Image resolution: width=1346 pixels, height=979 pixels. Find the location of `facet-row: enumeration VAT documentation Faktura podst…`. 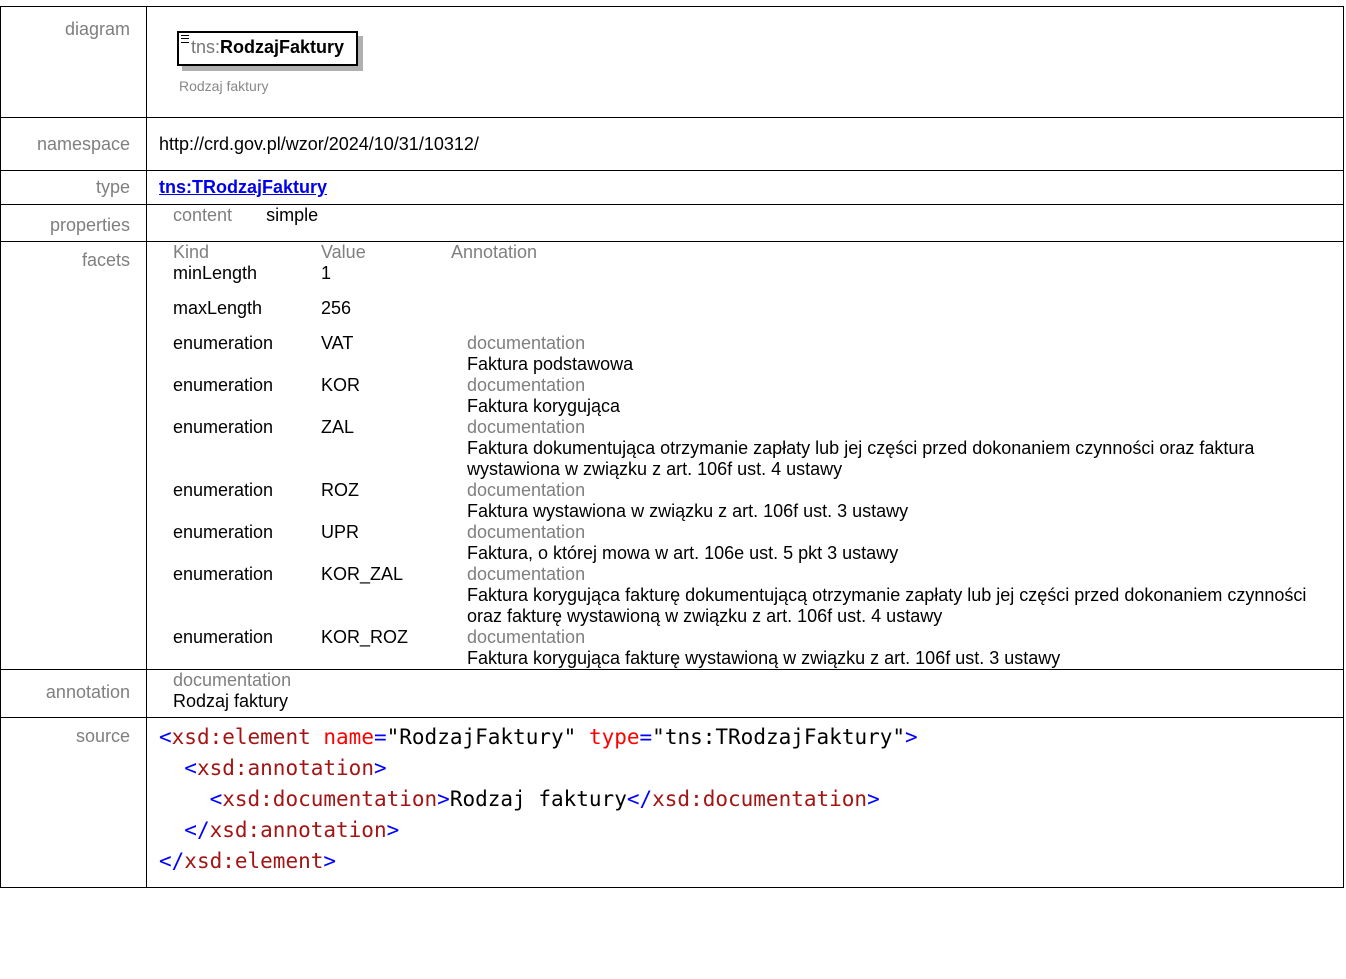

facet-row: enumeration VAT documentation Faktura podst… is located at coordinates (748, 354).